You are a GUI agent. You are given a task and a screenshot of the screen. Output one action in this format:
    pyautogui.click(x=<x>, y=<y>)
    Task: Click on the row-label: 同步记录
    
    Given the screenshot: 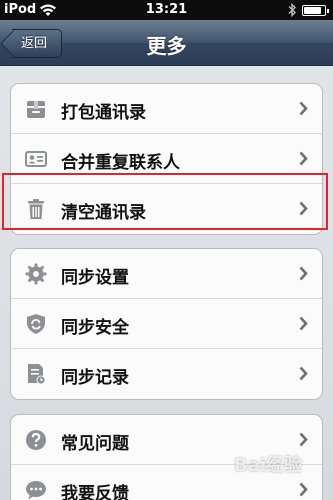 What is the action you would take?
    pyautogui.click(x=95, y=378)
    